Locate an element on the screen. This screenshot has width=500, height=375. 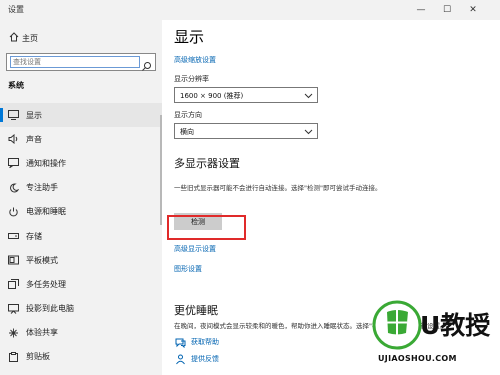
multi-display-heading: 多显示器设置 is located at coordinates (207, 163).